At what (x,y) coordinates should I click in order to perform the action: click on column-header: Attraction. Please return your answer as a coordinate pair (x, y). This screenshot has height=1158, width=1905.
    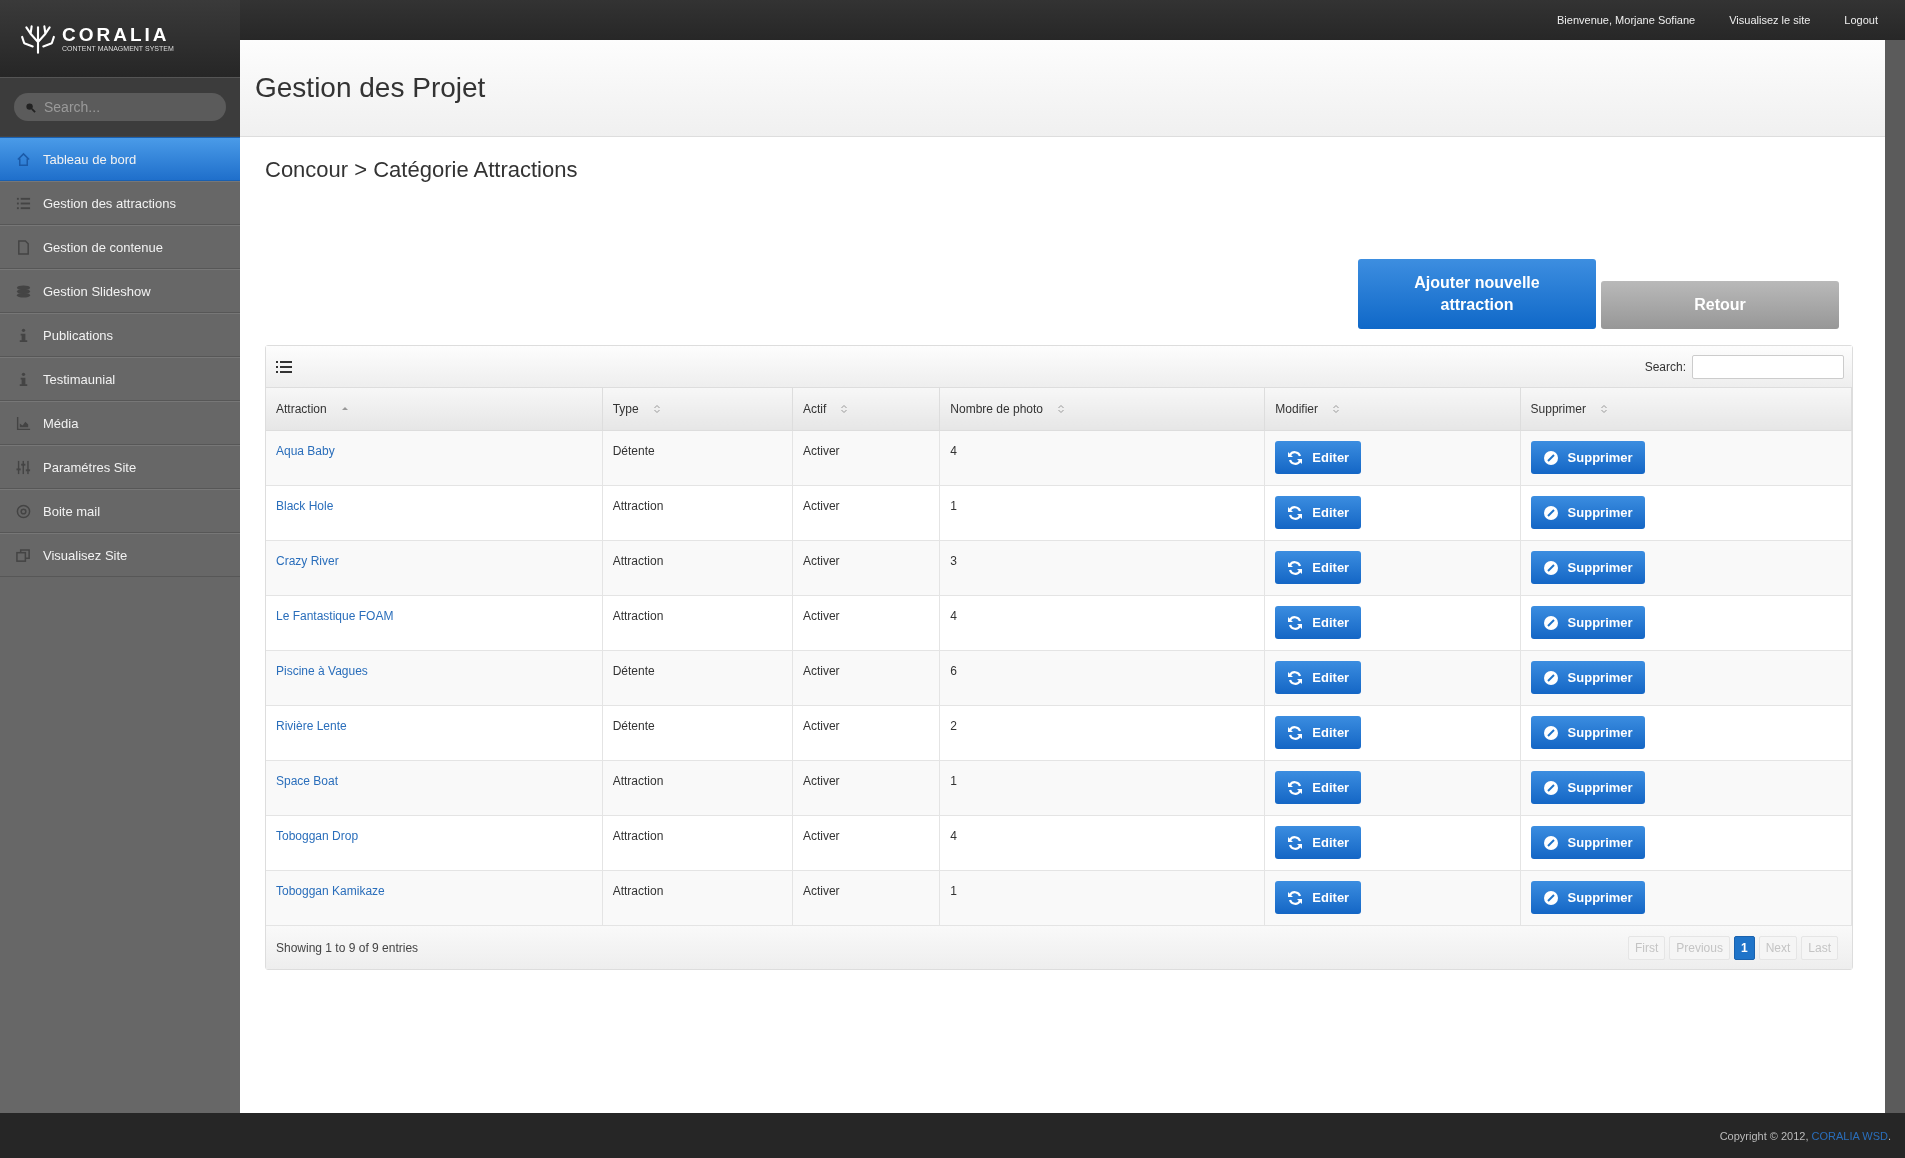
    Looking at the image, I should click on (434, 409).